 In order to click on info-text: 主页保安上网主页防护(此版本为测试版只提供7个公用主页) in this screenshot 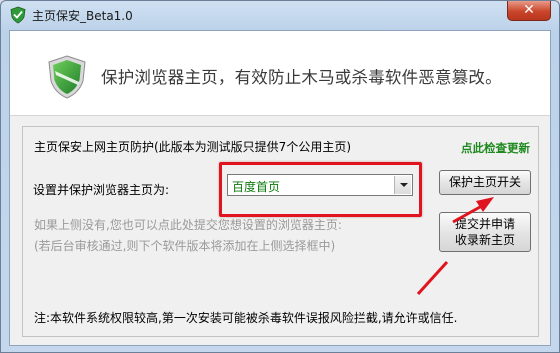, I will do `click(193, 147)`.